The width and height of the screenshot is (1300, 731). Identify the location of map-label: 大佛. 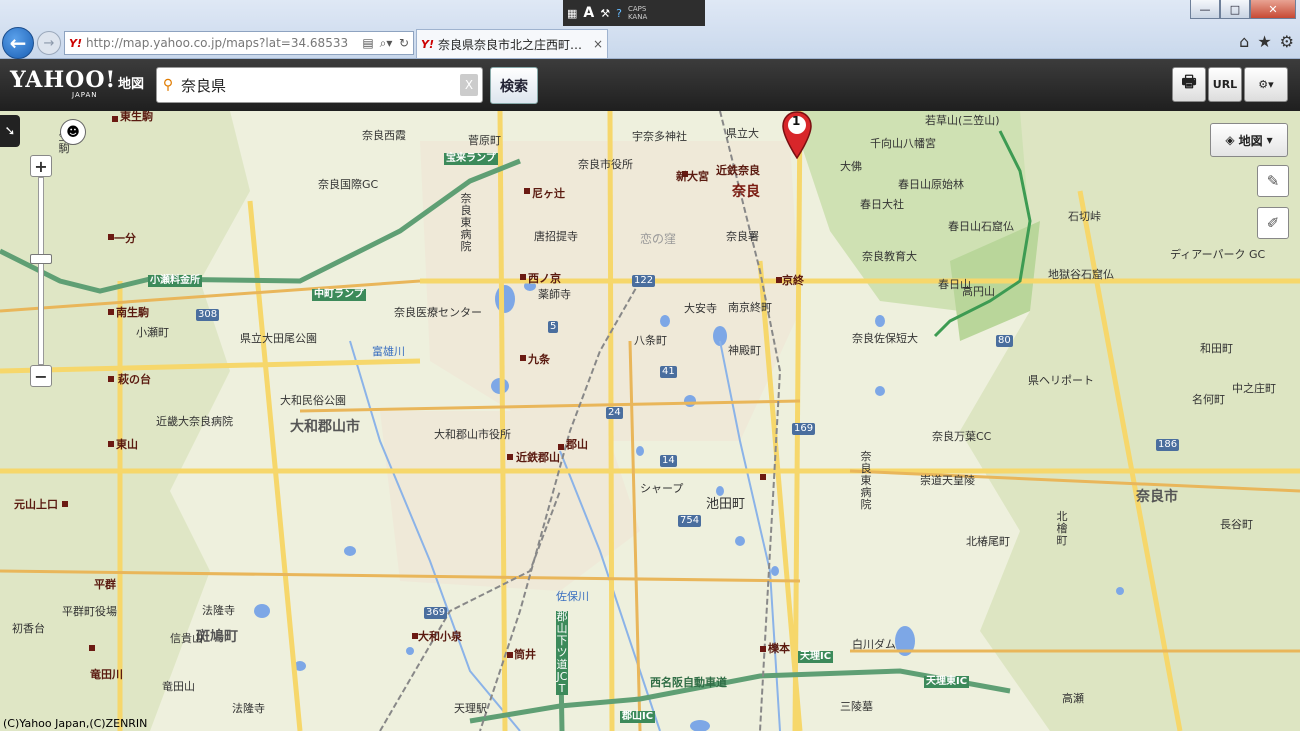
(851, 166).